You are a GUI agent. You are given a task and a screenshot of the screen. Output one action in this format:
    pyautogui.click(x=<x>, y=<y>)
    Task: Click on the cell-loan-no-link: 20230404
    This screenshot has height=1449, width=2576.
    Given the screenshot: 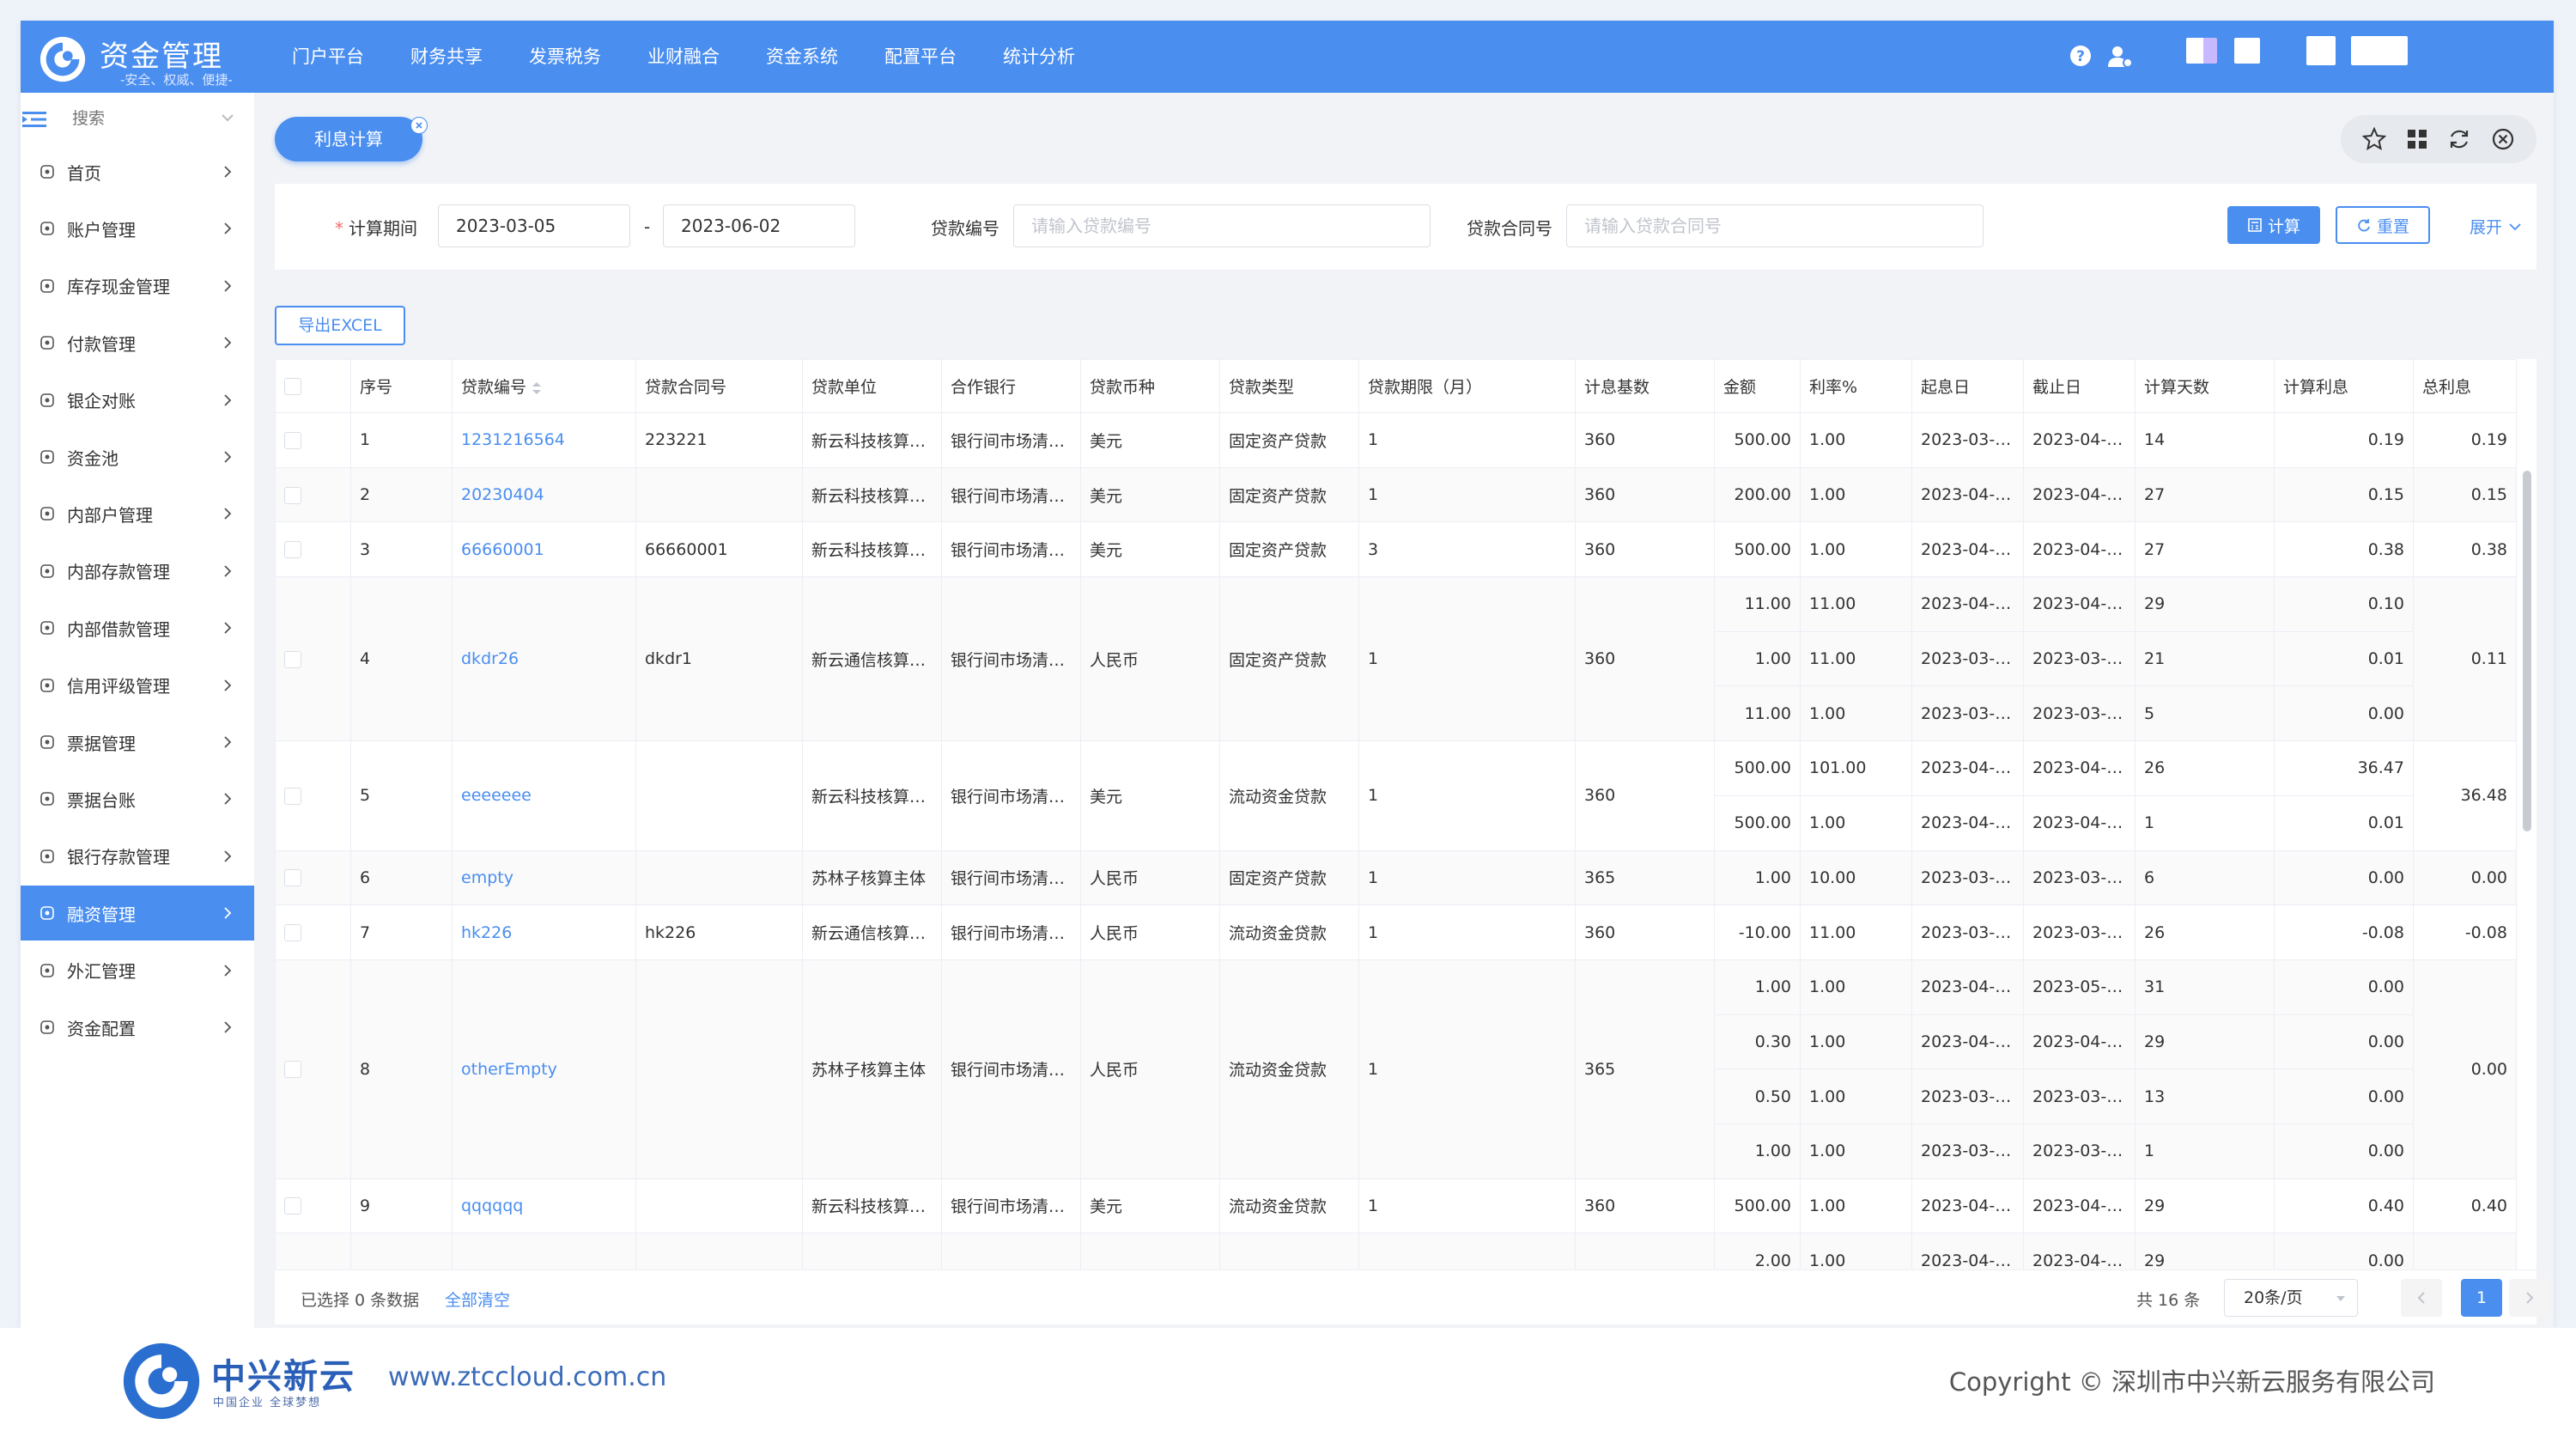 What is the action you would take?
    pyautogui.click(x=544, y=494)
    